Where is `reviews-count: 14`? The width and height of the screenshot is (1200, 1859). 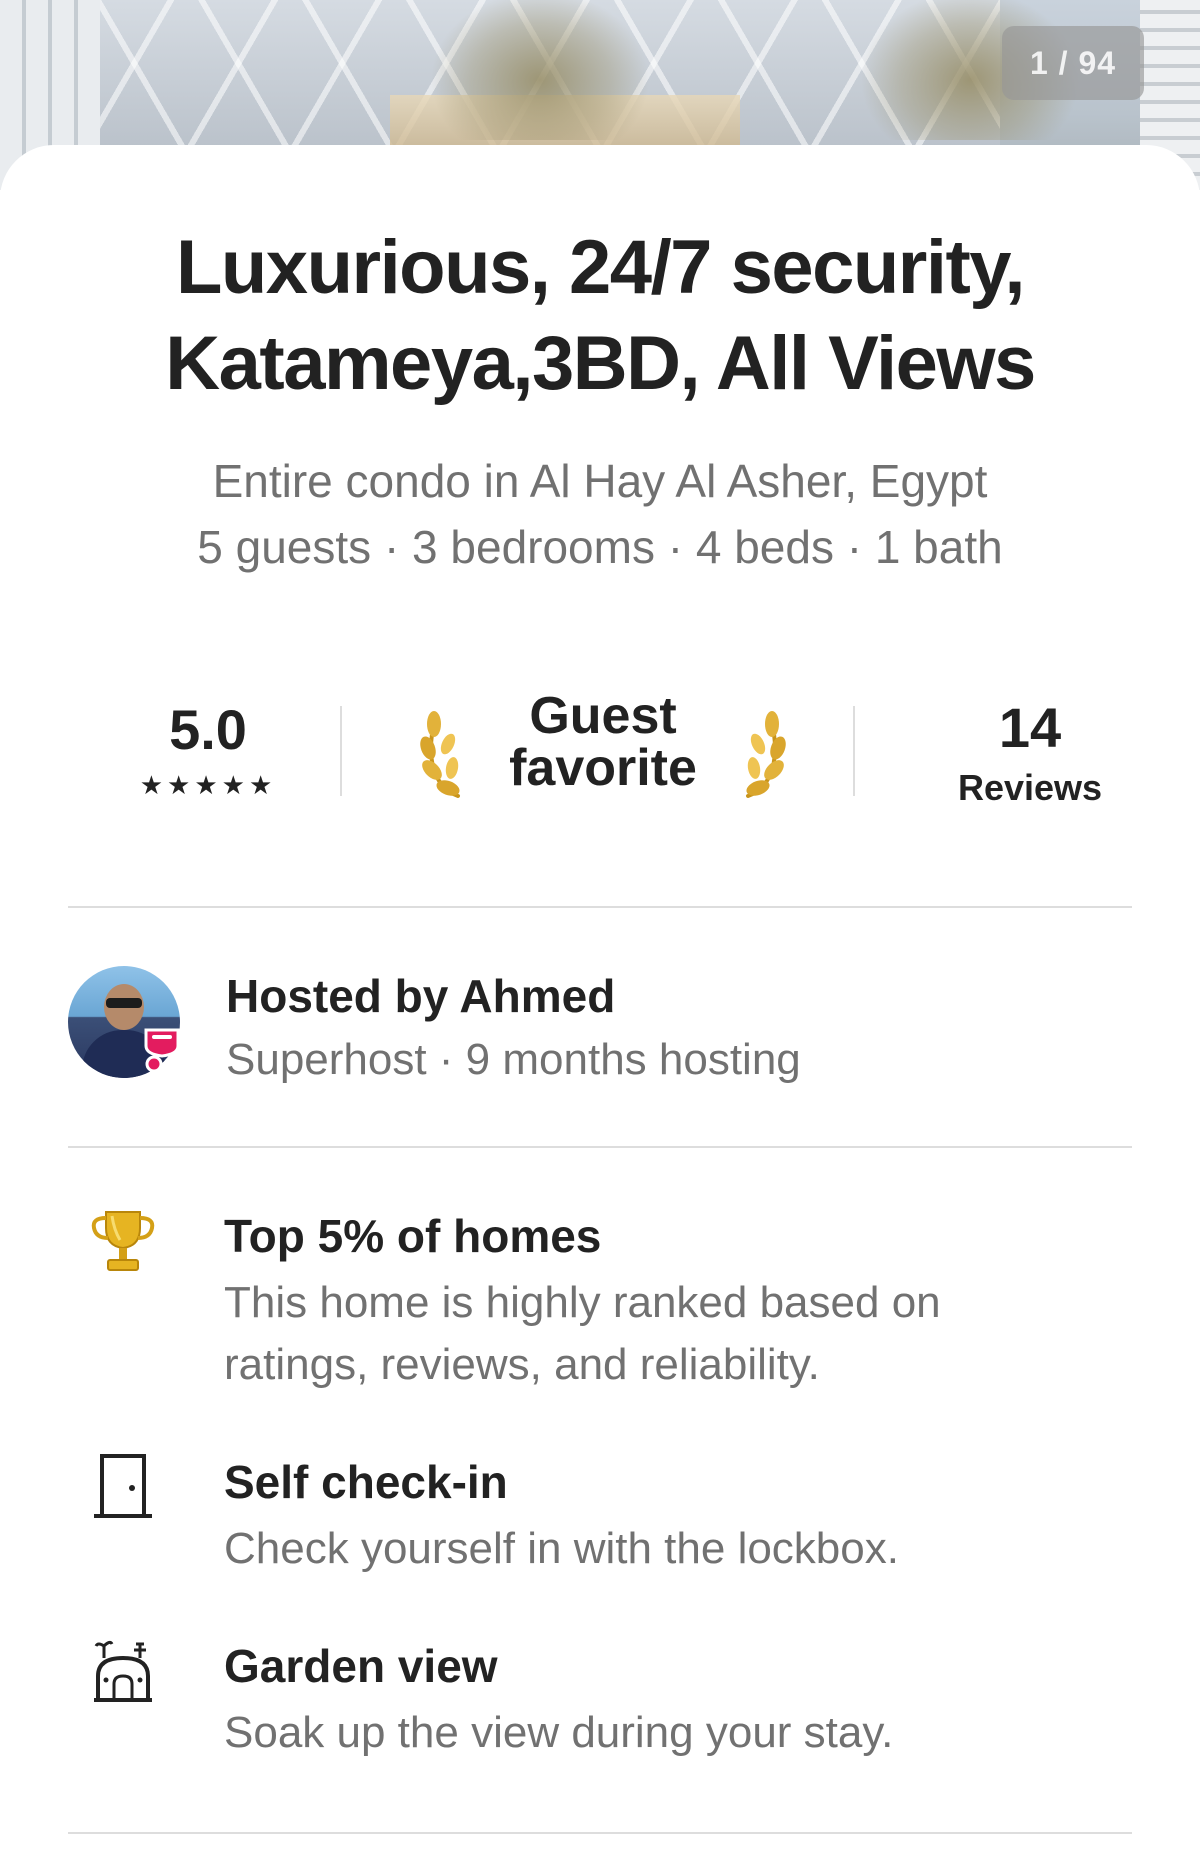
reviews-count: 14 is located at coordinates (1030, 727).